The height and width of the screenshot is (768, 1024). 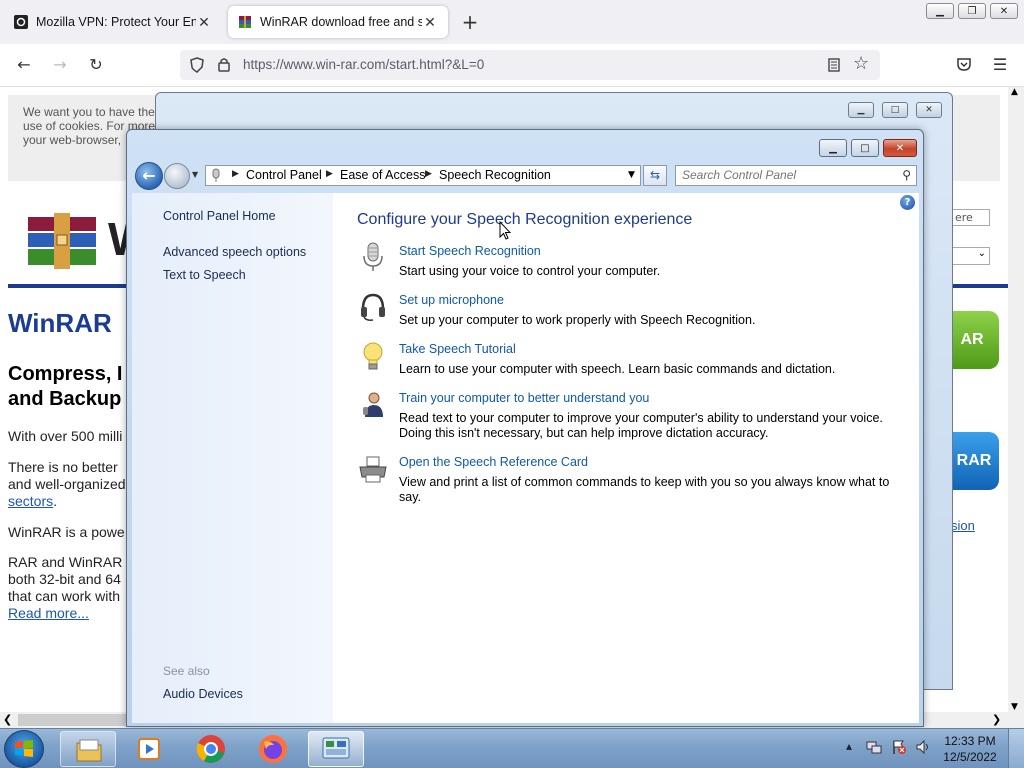 What do you see at coordinates (63, 467) in the screenshot?
I see `paragraph-line: There is no better` at bounding box center [63, 467].